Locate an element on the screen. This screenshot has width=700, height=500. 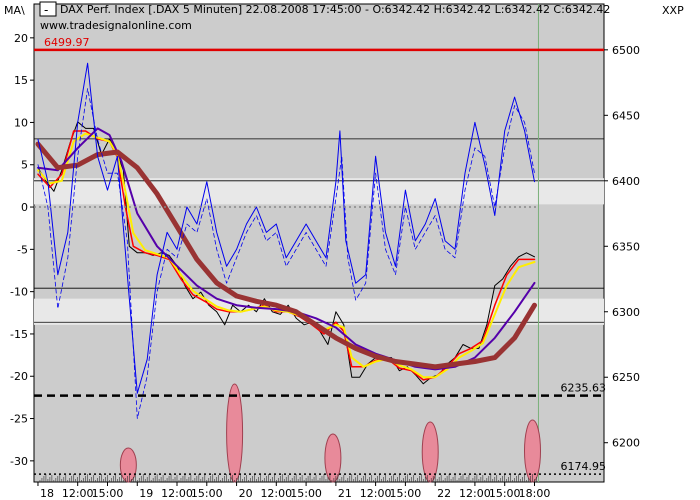
x-tick-label: 18:00 is located at coordinates (535, 493).